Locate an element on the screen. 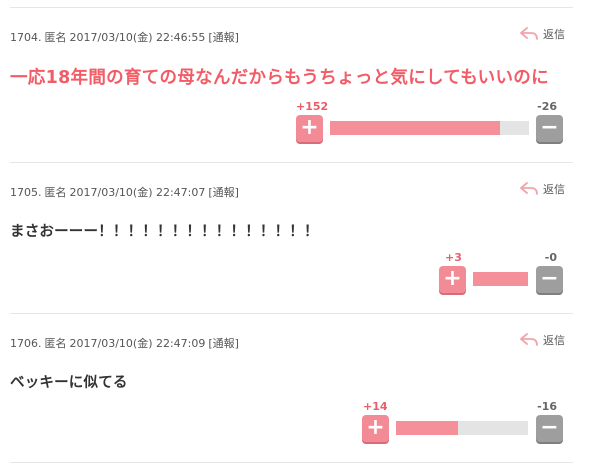 The width and height of the screenshot is (597, 464). minus-count: -16 is located at coordinates (547, 406).